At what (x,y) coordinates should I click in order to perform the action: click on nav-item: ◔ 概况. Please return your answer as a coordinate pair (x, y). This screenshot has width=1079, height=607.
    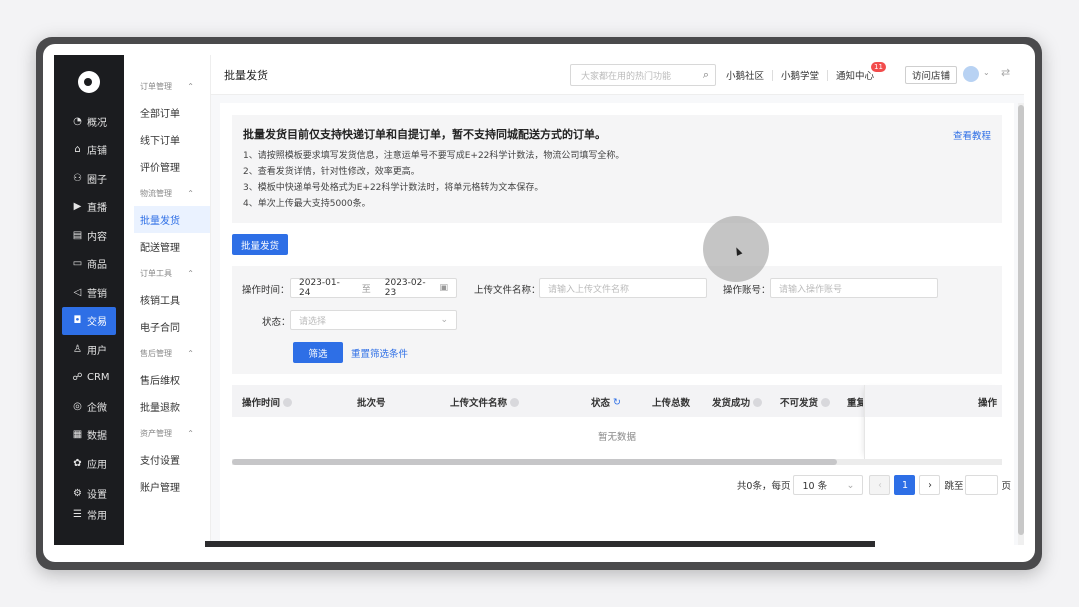
    Looking at the image, I should click on (89, 121).